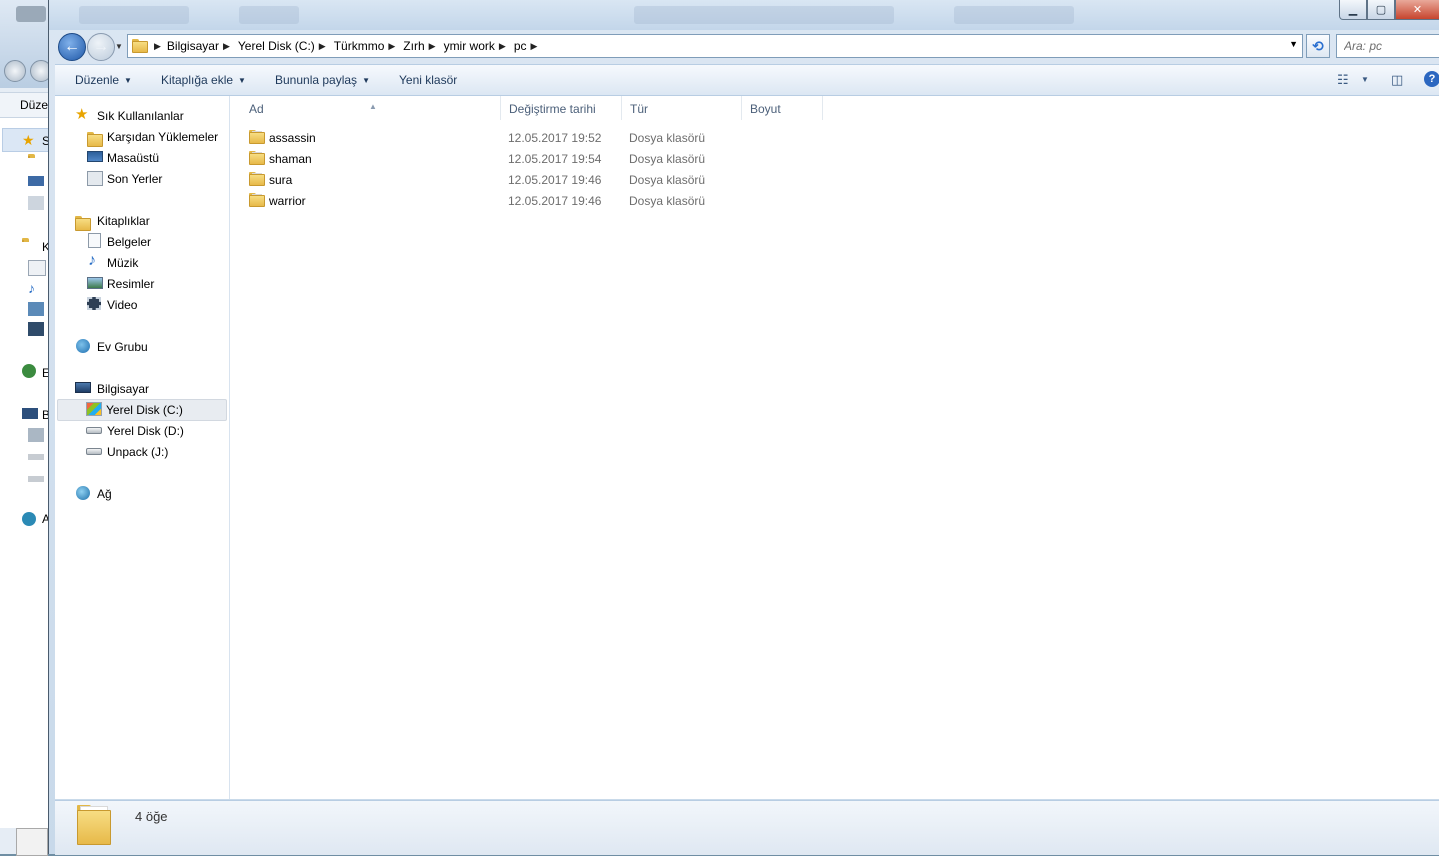  What do you see at coordinates (94, 825) in the screenshot?
I see `folder-icon` at bounding box center [94, 825].